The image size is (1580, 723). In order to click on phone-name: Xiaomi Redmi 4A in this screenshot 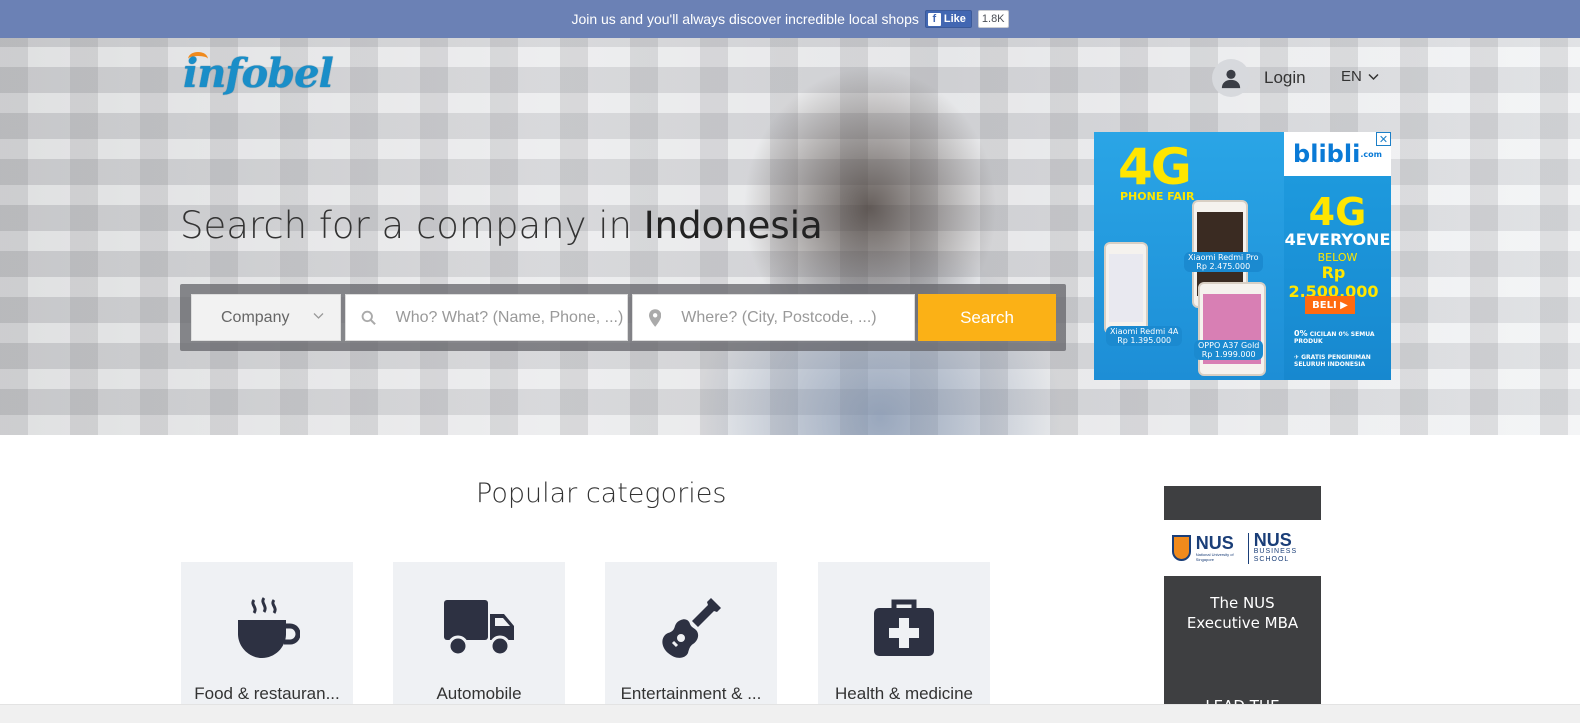, I will do `click(1144, 331)`.